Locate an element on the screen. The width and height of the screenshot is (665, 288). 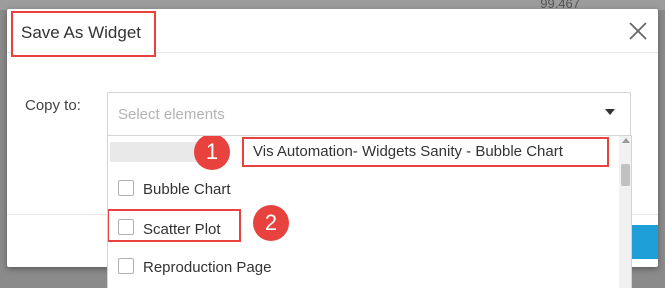
option-bubble-chart: Bubble Chart is located at coordinates (363, 191).